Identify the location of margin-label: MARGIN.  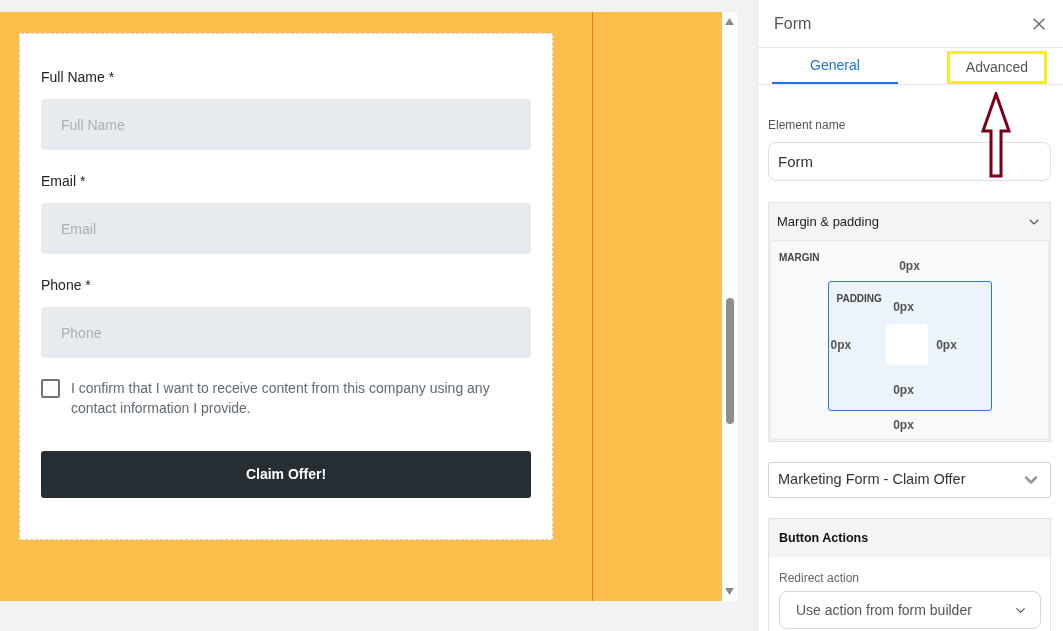
(799, 258).